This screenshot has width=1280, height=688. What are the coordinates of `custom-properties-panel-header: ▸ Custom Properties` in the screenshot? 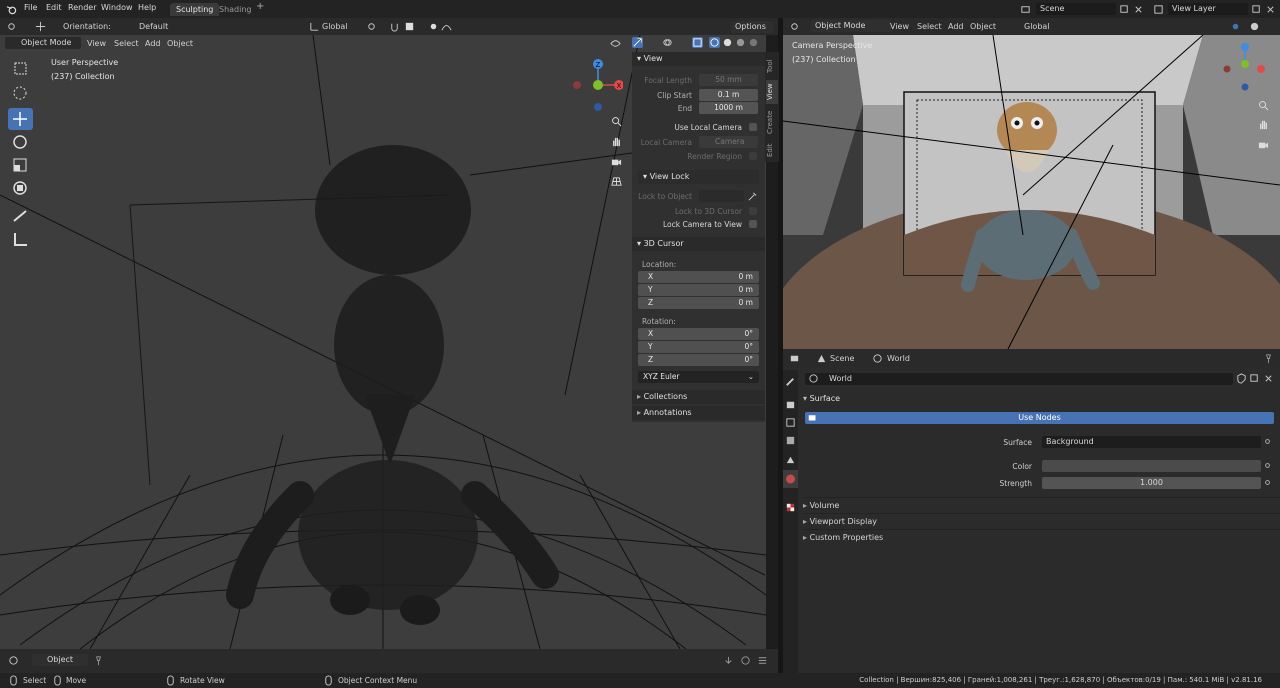 It's located at (1041, 537).